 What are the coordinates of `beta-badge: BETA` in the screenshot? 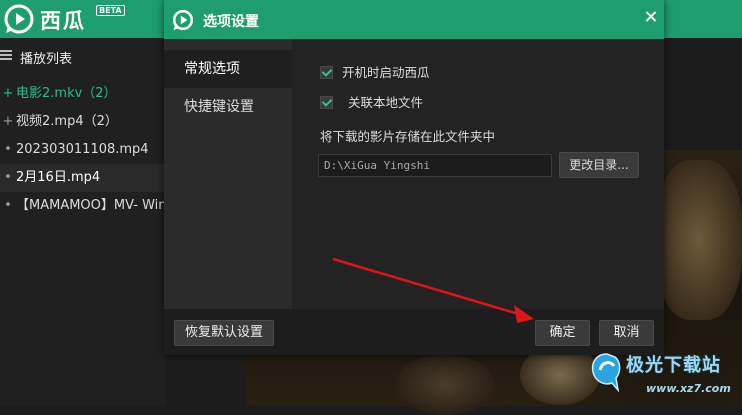 It's located at (110, 10).